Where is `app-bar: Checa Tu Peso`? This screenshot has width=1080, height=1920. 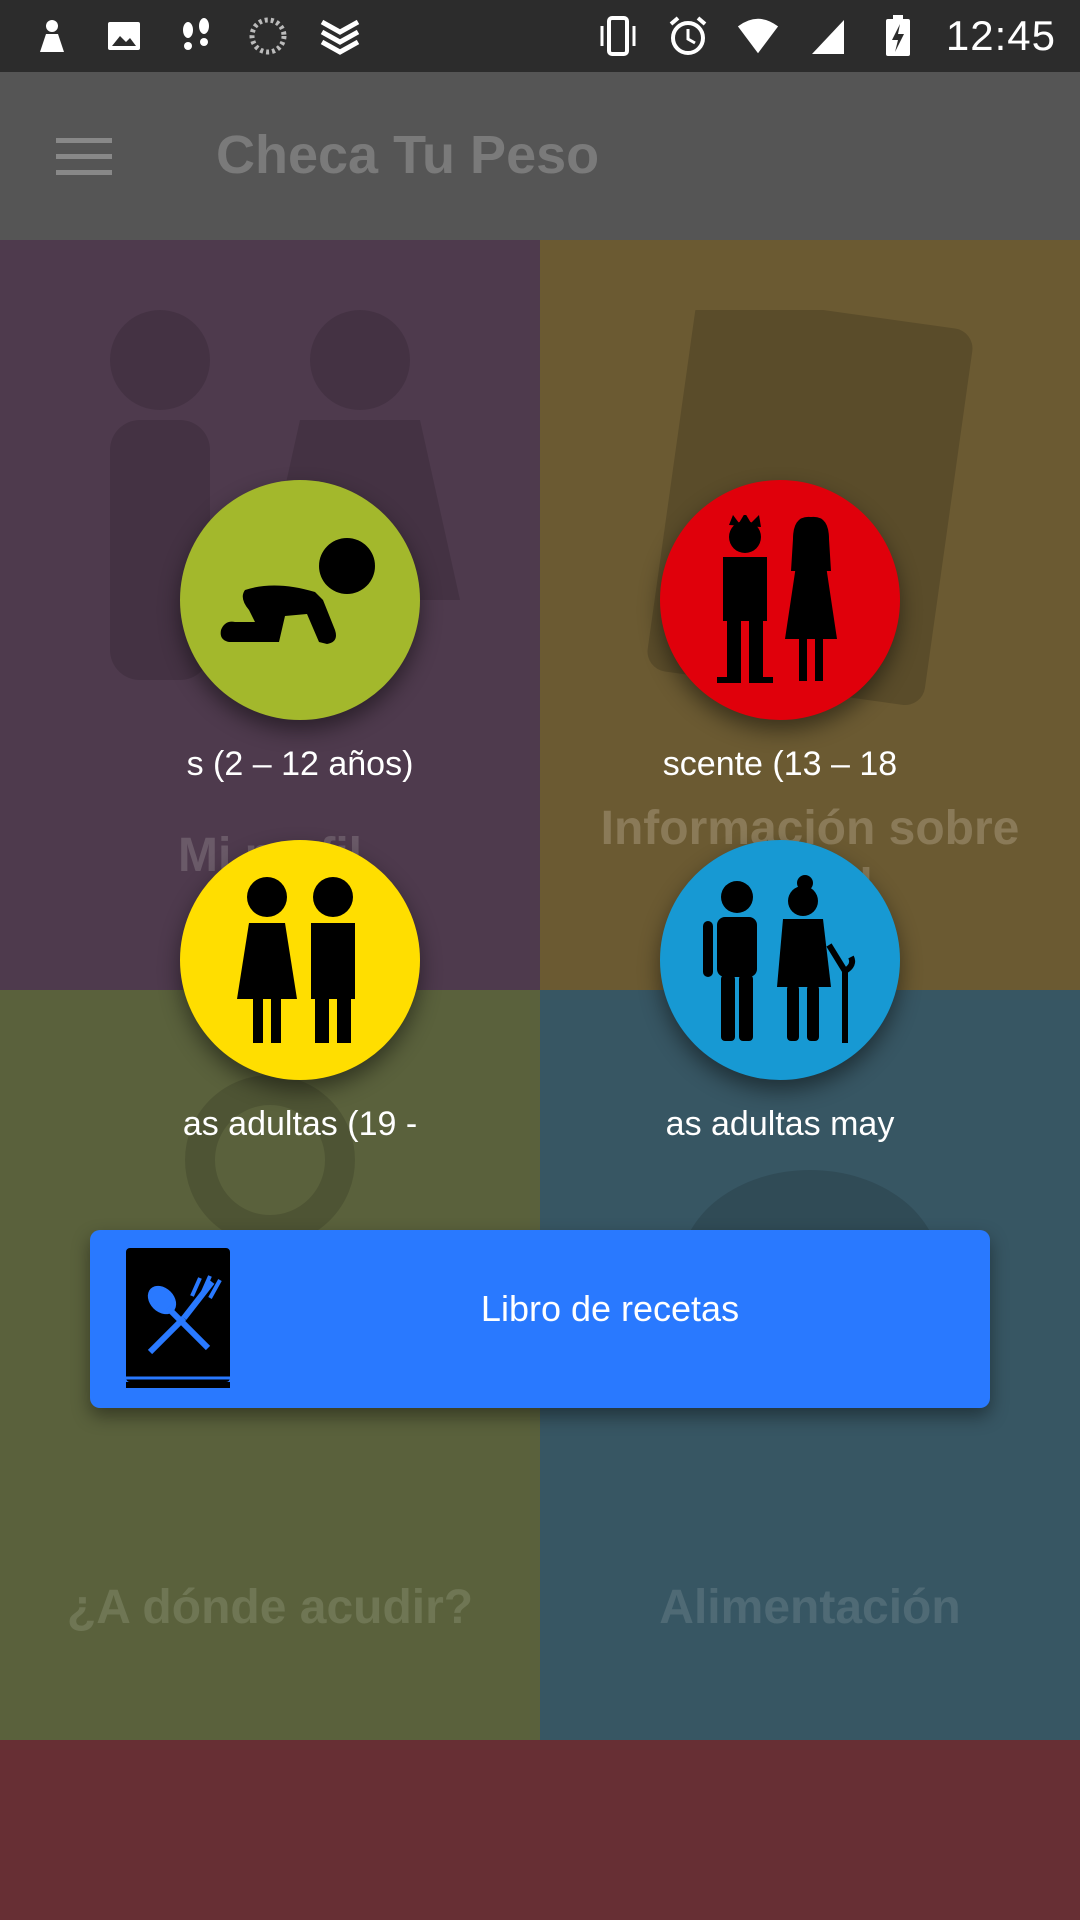
app-bar: Checa Tu Peso is located at coordinates (540, 156).